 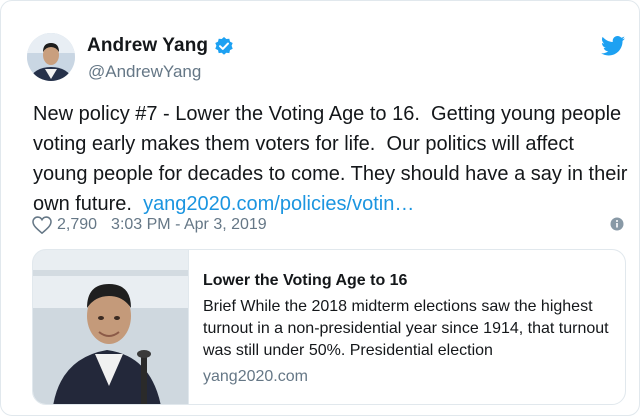 I want to click on author-name-row: Andrew Yang, so click(x=160, y=46).